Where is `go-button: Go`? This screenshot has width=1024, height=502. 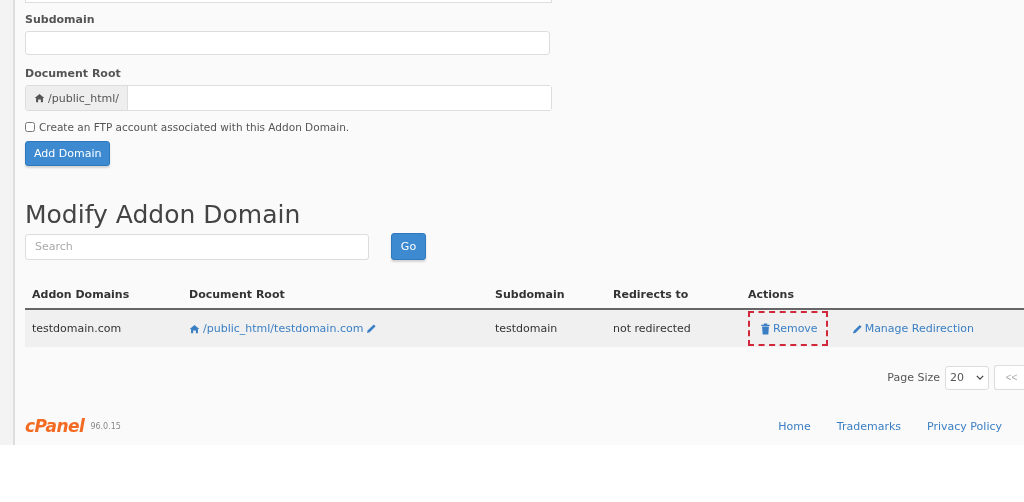
go-button: Go is located at coordinates (408, 246).